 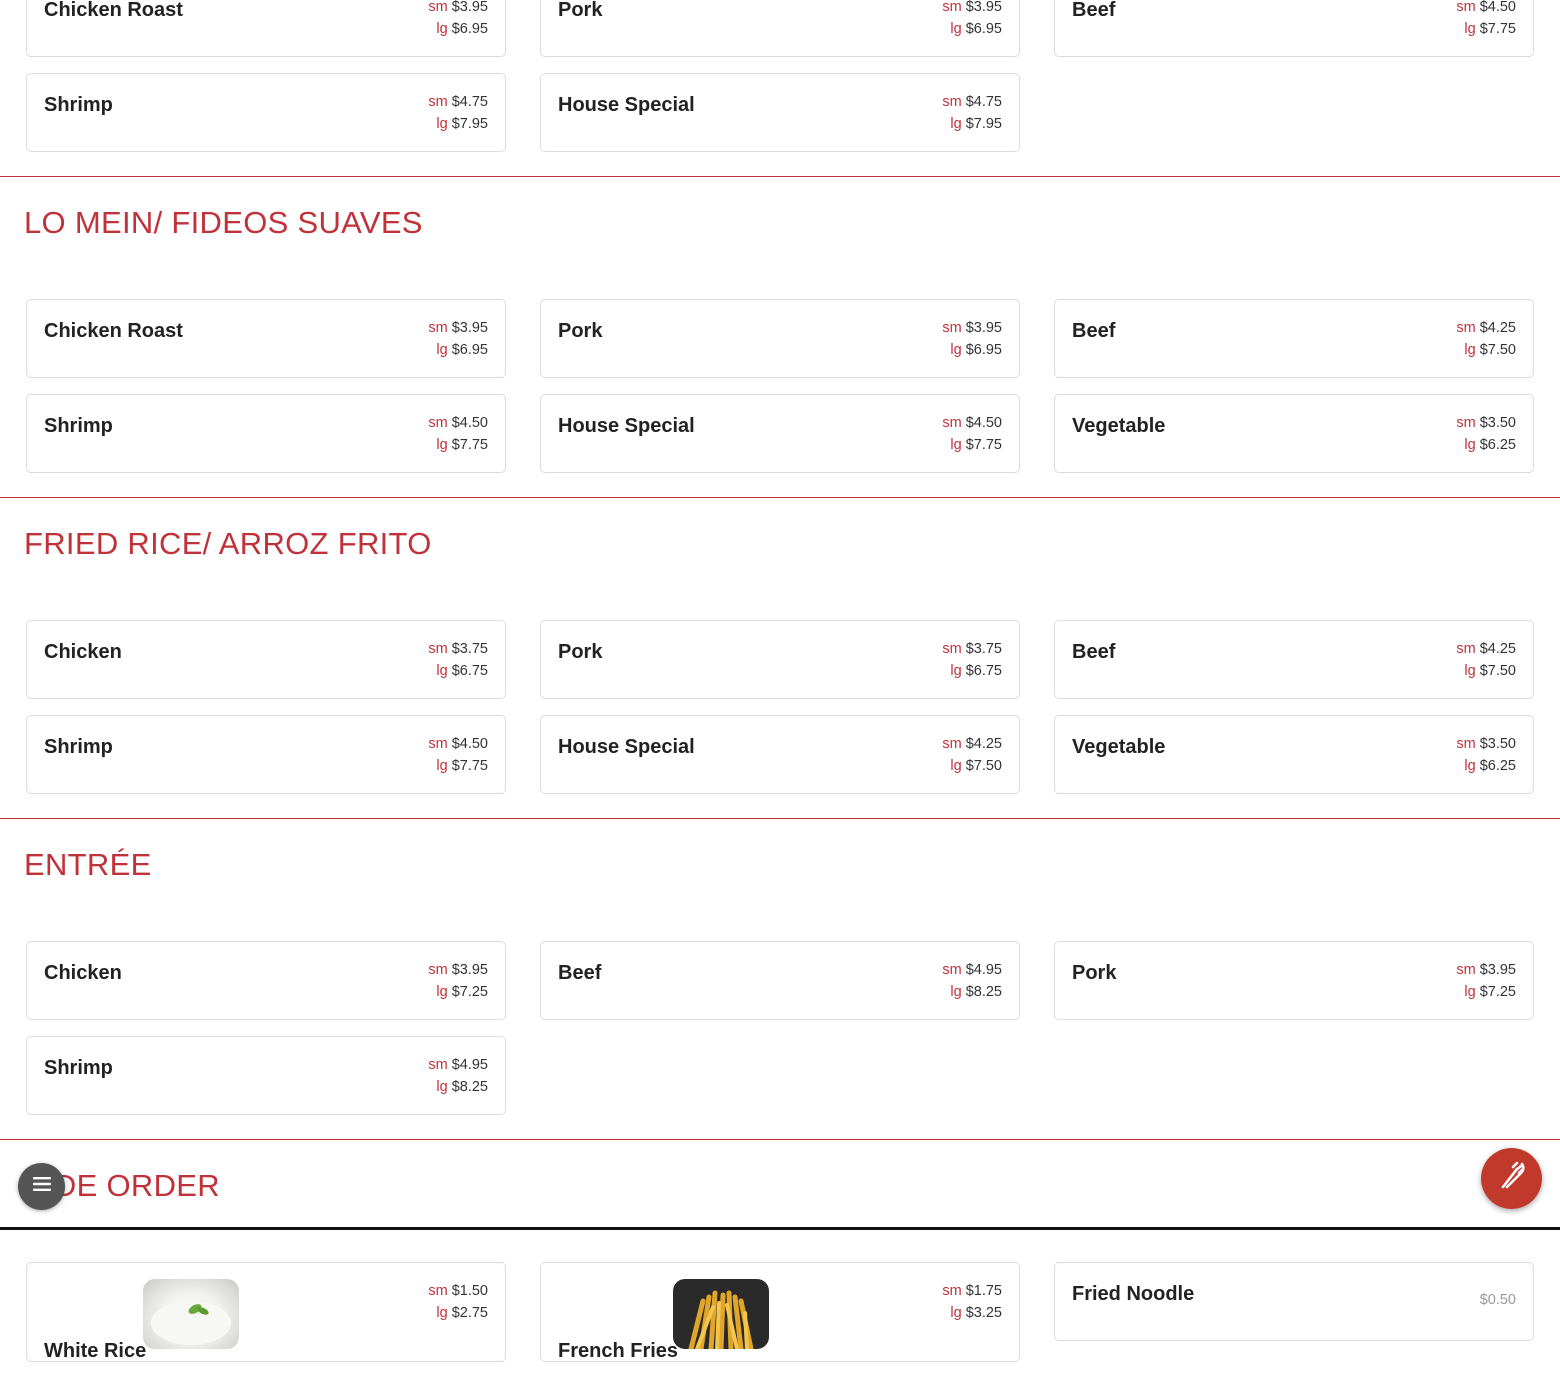 What do you see at coordinates (1294, 28) in the screenshot?
I see `menu-item-card: Beef sm $4.50 lg $7.75` at bounding box center [1294, 28].